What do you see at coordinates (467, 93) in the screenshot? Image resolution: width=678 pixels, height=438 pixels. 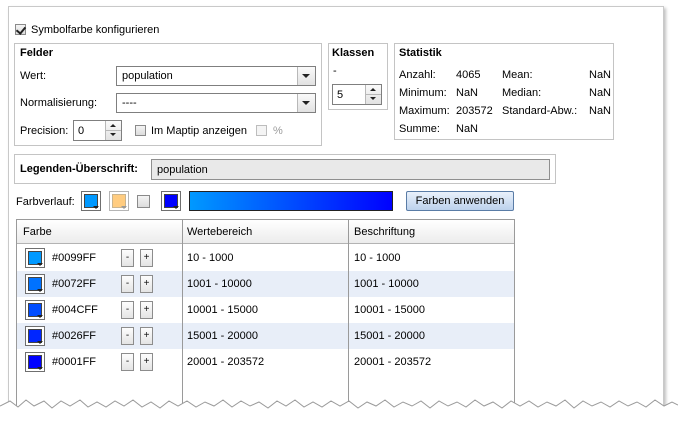 I see `stat-minimum-value: NaN` at bounding box center [467, 93].